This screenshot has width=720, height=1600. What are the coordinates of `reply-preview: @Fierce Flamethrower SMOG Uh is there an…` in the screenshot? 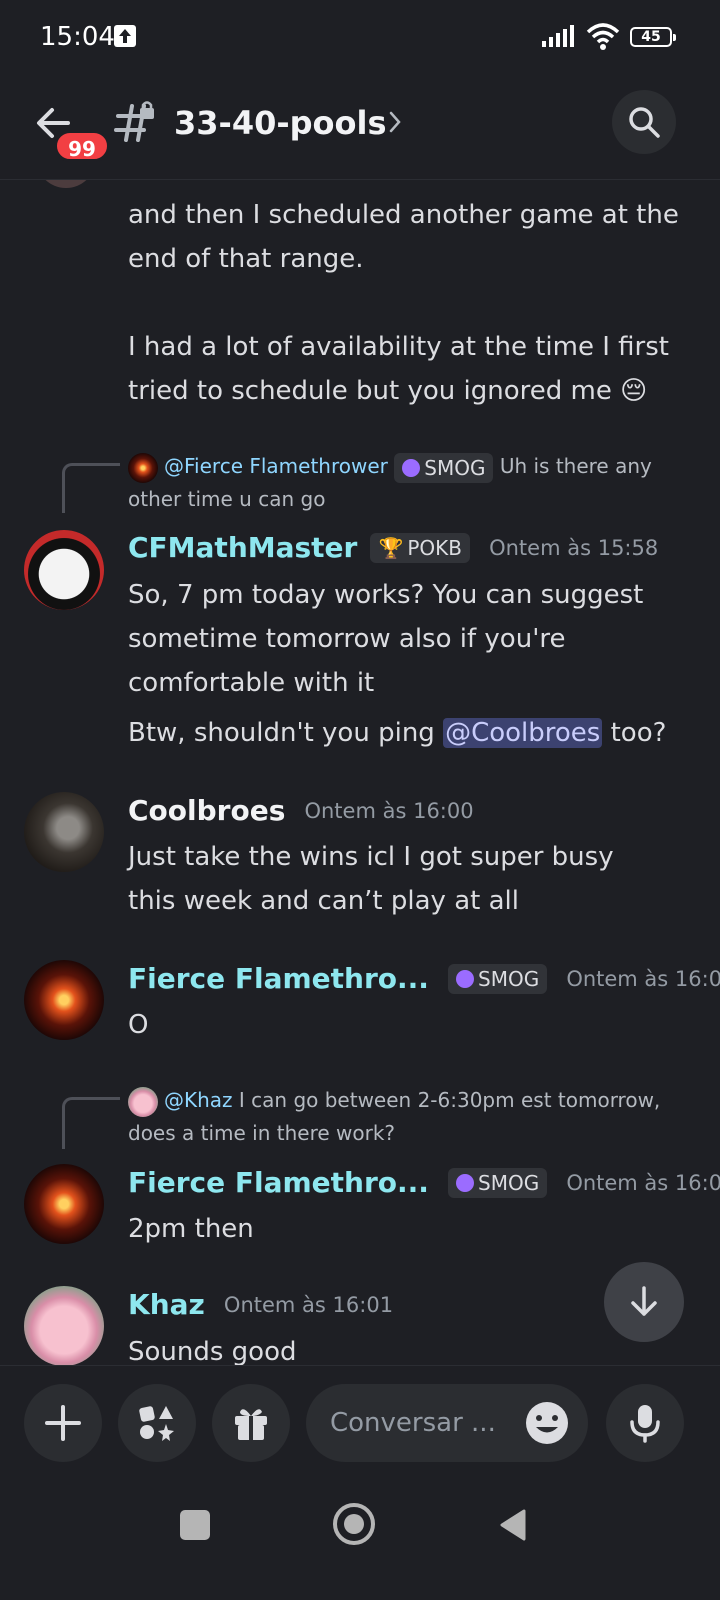 It's located at (408, 483).